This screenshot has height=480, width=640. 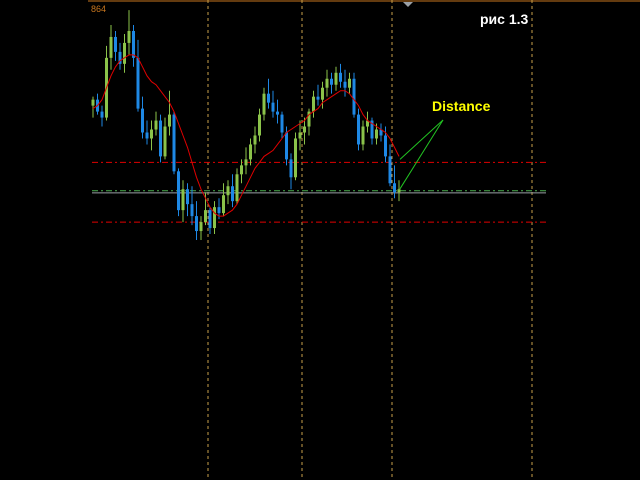 I want to click on current-bar-marker, so click(x=408, y=4).